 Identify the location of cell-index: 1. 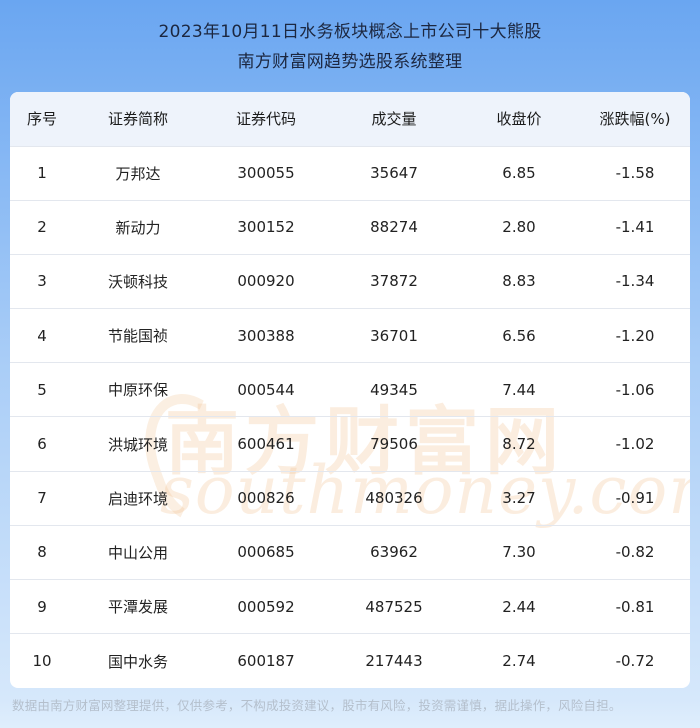
(42, 173).